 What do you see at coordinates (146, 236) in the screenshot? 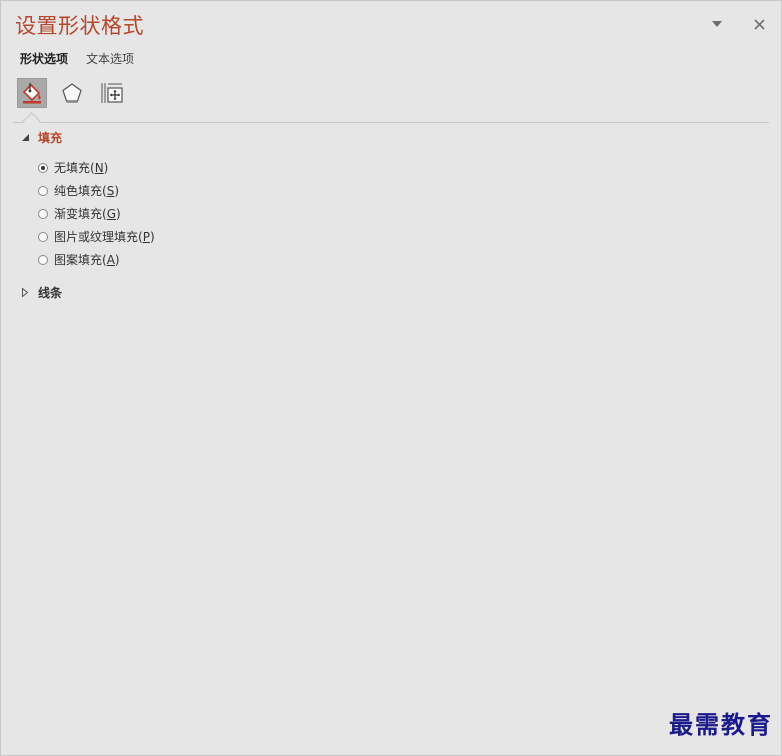
I see `option-accesskey: P` at bounding box center [146, 236].